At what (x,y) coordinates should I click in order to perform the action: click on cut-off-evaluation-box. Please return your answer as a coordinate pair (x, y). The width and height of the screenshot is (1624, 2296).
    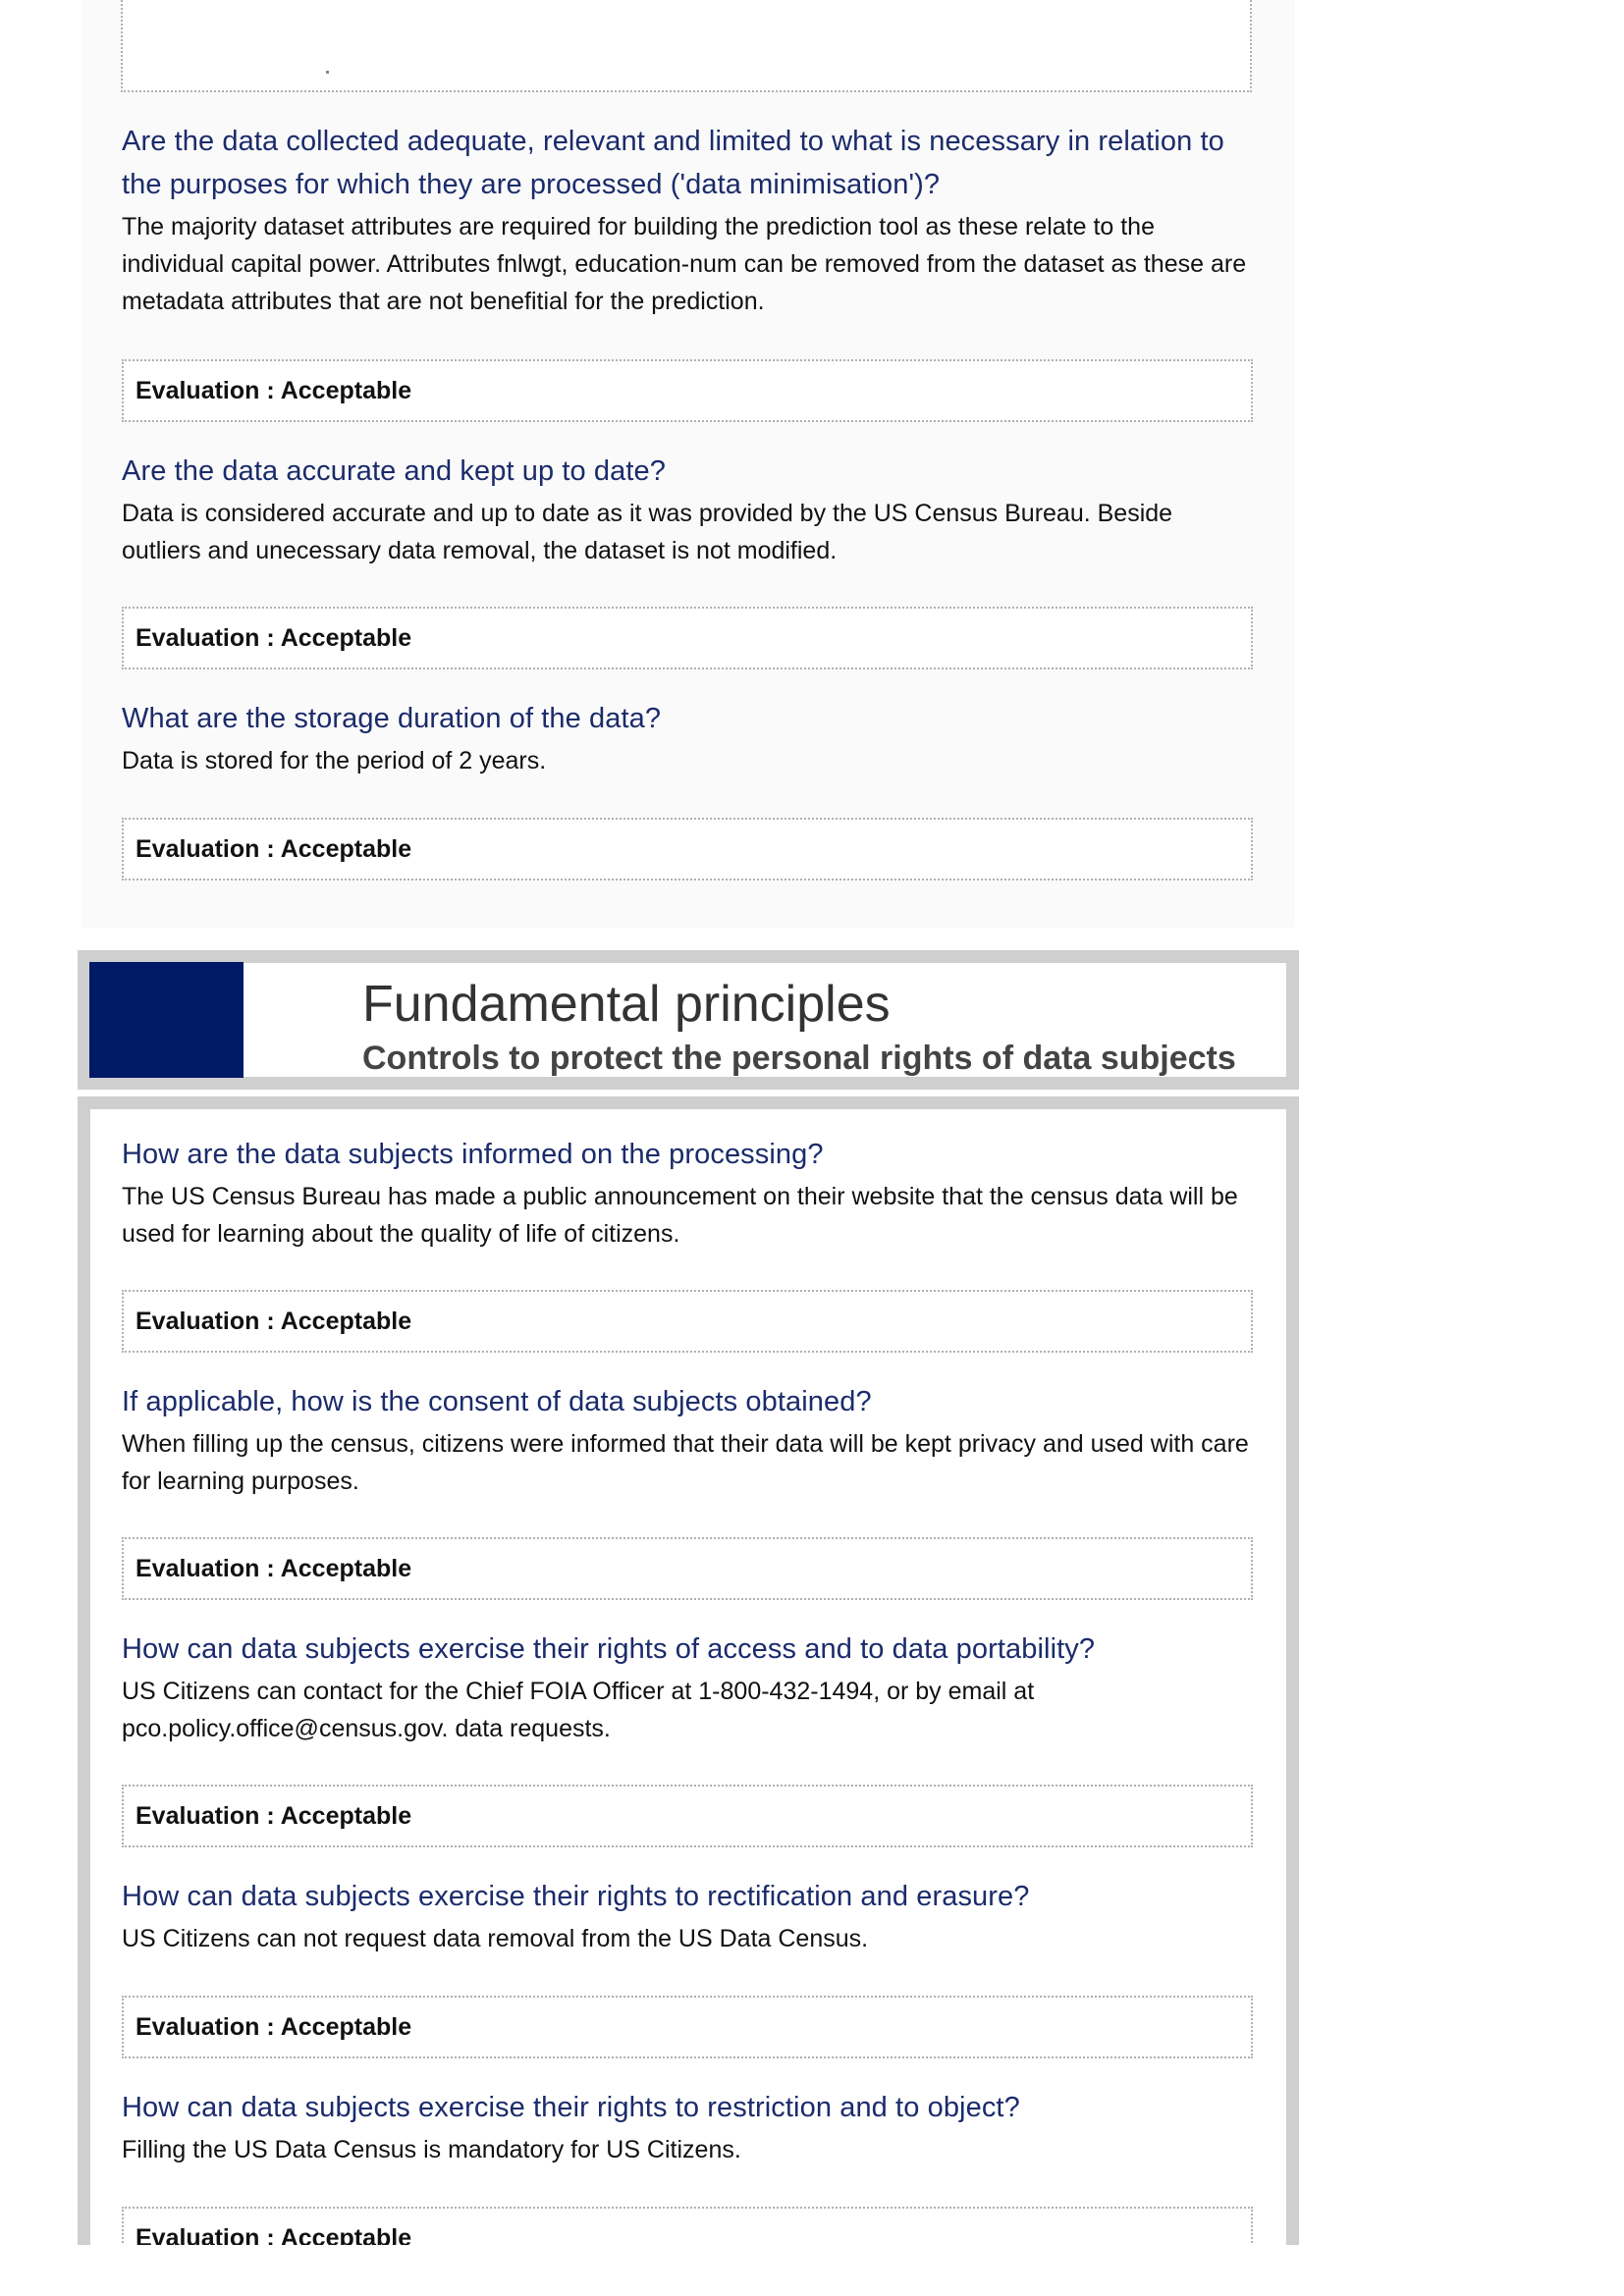
    Looking at the image, I should click on (686, 46).